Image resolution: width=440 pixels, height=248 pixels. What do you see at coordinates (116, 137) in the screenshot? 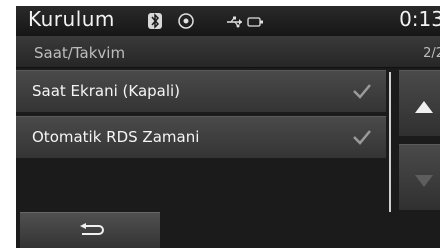
I see `setting-label: Otomatik RDS Zamani` at bounding box center [116, 137].